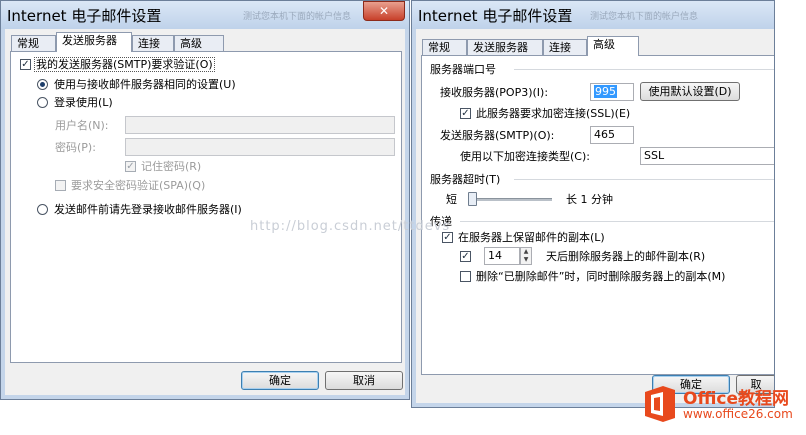 This screenshot has width=806, height=435. Describe the element at coordinates (42, 102) in the screenshot. I see `login-using-radio` at that location.